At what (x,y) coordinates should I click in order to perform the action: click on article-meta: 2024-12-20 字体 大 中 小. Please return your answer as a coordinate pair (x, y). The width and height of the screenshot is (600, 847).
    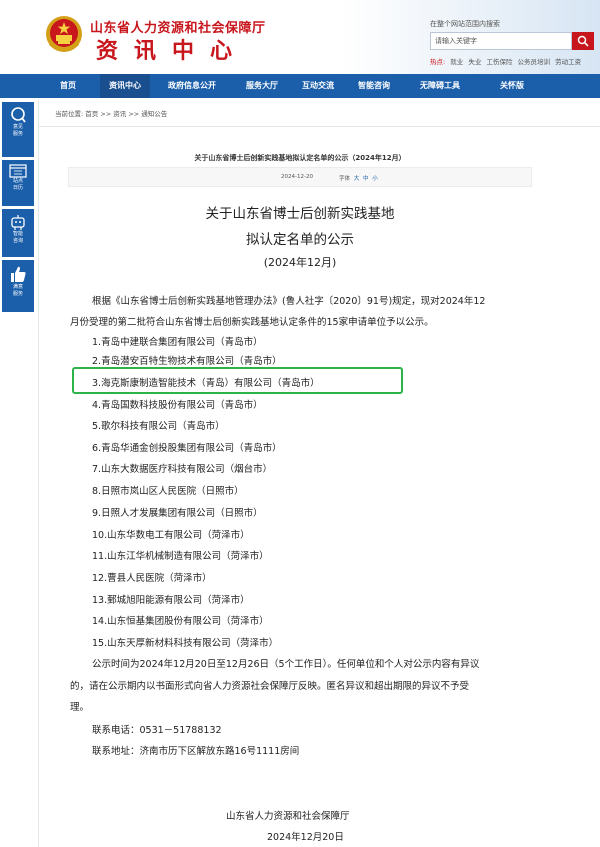
    Looking at the image, I should click on (300, 177).